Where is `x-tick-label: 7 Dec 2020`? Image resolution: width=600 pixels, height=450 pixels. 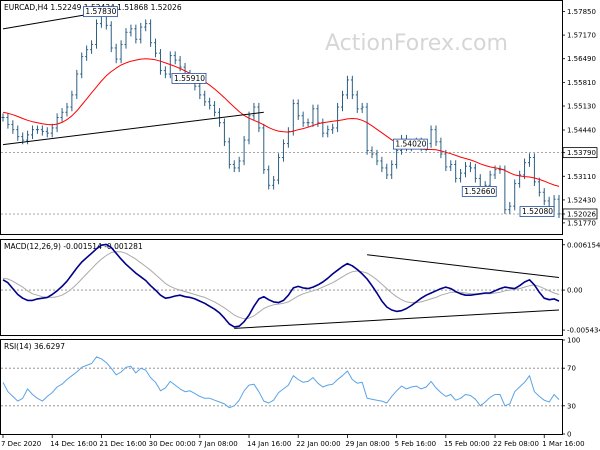 x-tick-label: 7 Dec 2020 is located at coordinates (21, 444).